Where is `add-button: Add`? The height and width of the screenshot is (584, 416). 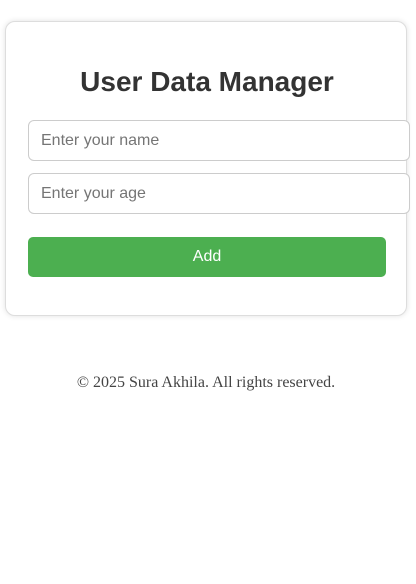
add-button: Add is located at coordinates (207, 257).